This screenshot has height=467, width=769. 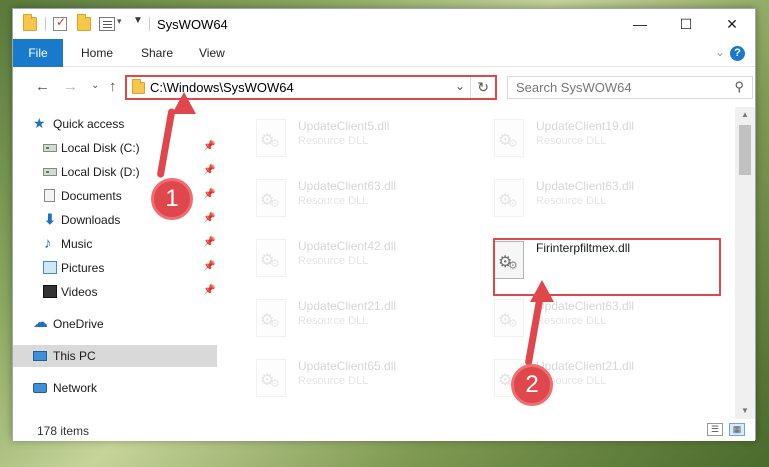 I want to click on toolbar-divider, so click(x=45, y=24).